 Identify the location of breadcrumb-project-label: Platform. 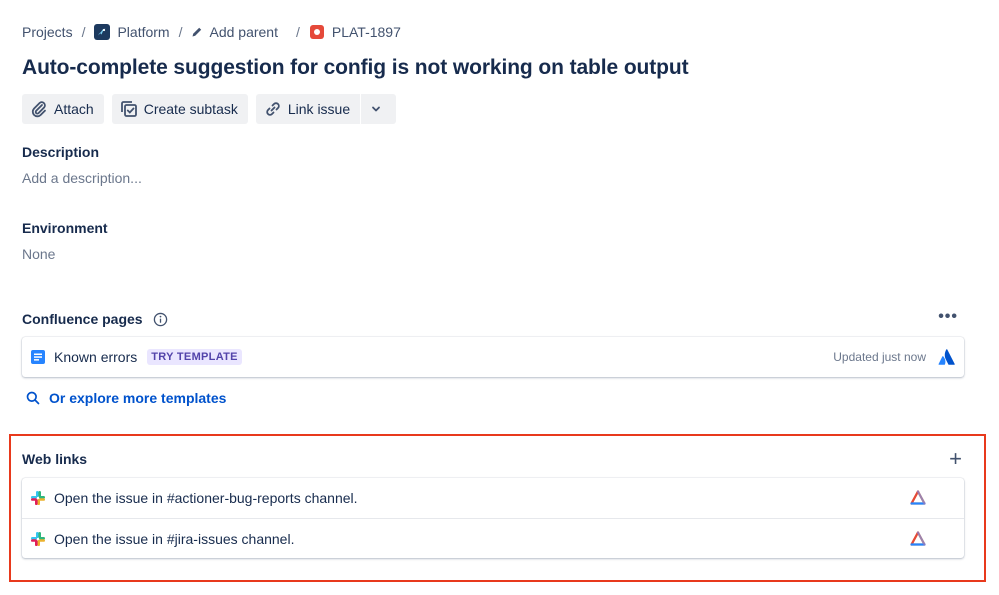
(143, 32).